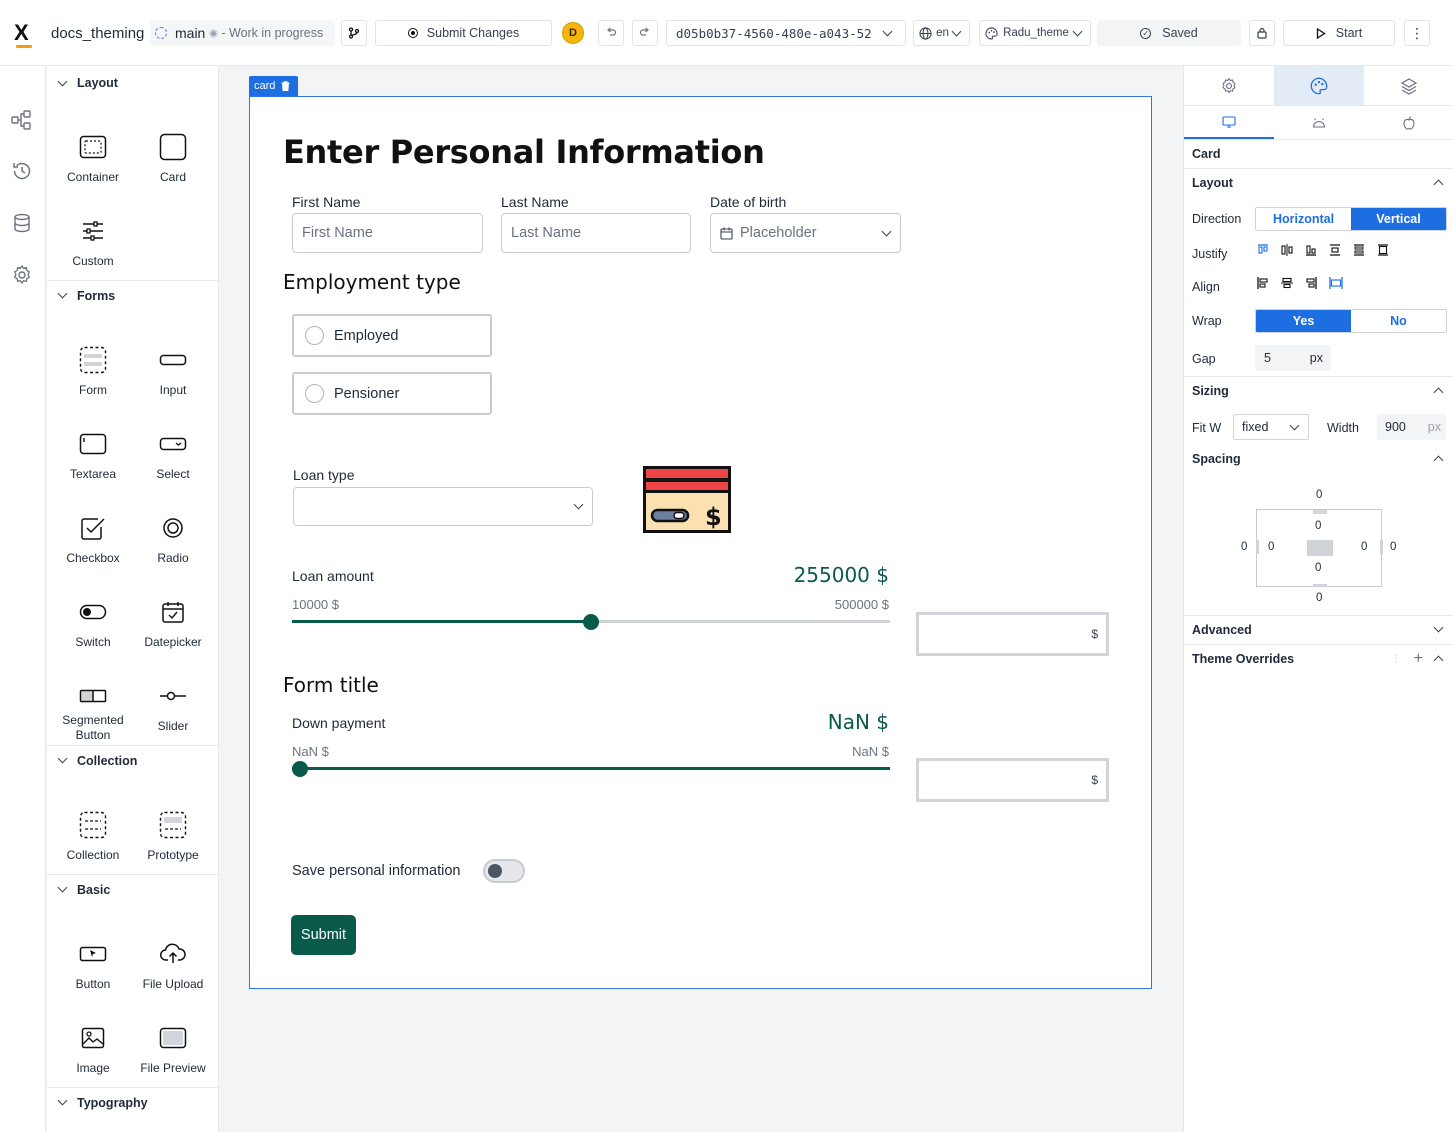 Image resolution: width=1453 pixels, height=1132 pixels. What do you see at coordinates (173, 632) in the screenshot?
I see `component-datepicker: Datepicker` at bounding box center [173, 632].